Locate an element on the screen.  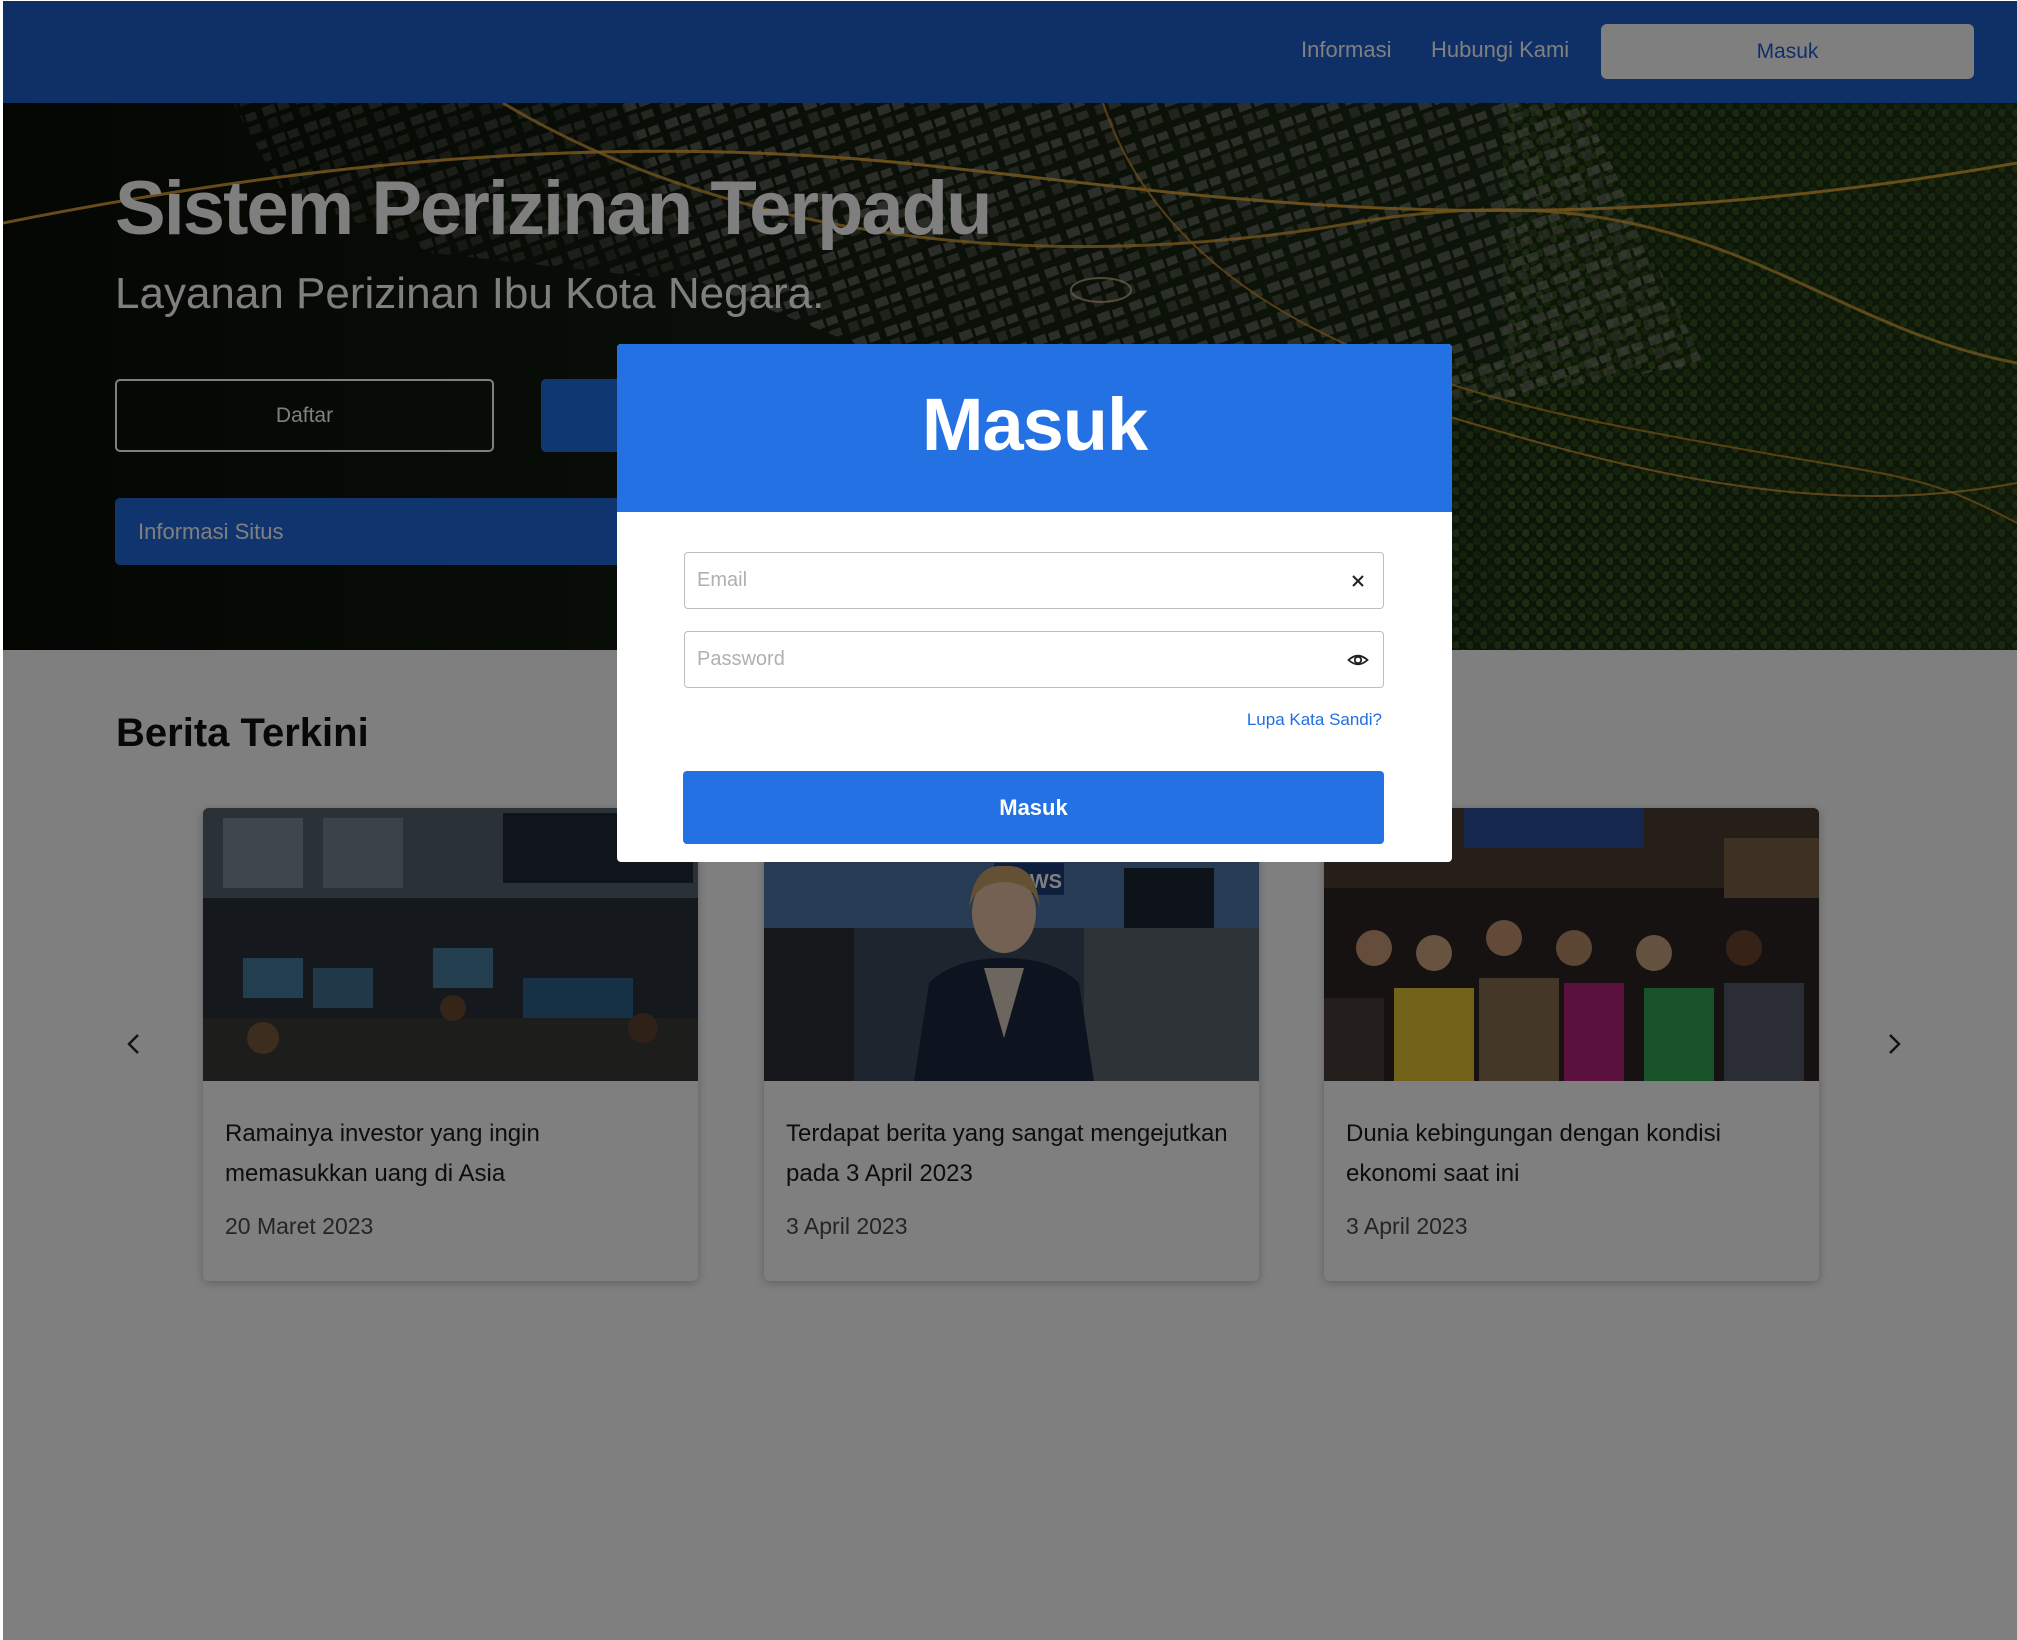
email-input is located at coordinates (1005, 580).